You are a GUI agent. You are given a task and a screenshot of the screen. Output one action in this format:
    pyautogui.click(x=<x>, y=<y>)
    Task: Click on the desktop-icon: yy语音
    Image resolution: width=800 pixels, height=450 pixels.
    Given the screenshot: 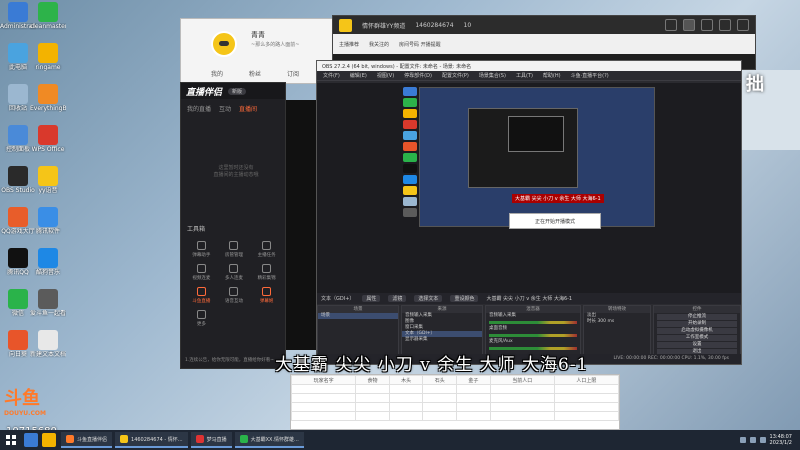 What is the action you would take?
    pyautogui.click(x=48, y=180)
    